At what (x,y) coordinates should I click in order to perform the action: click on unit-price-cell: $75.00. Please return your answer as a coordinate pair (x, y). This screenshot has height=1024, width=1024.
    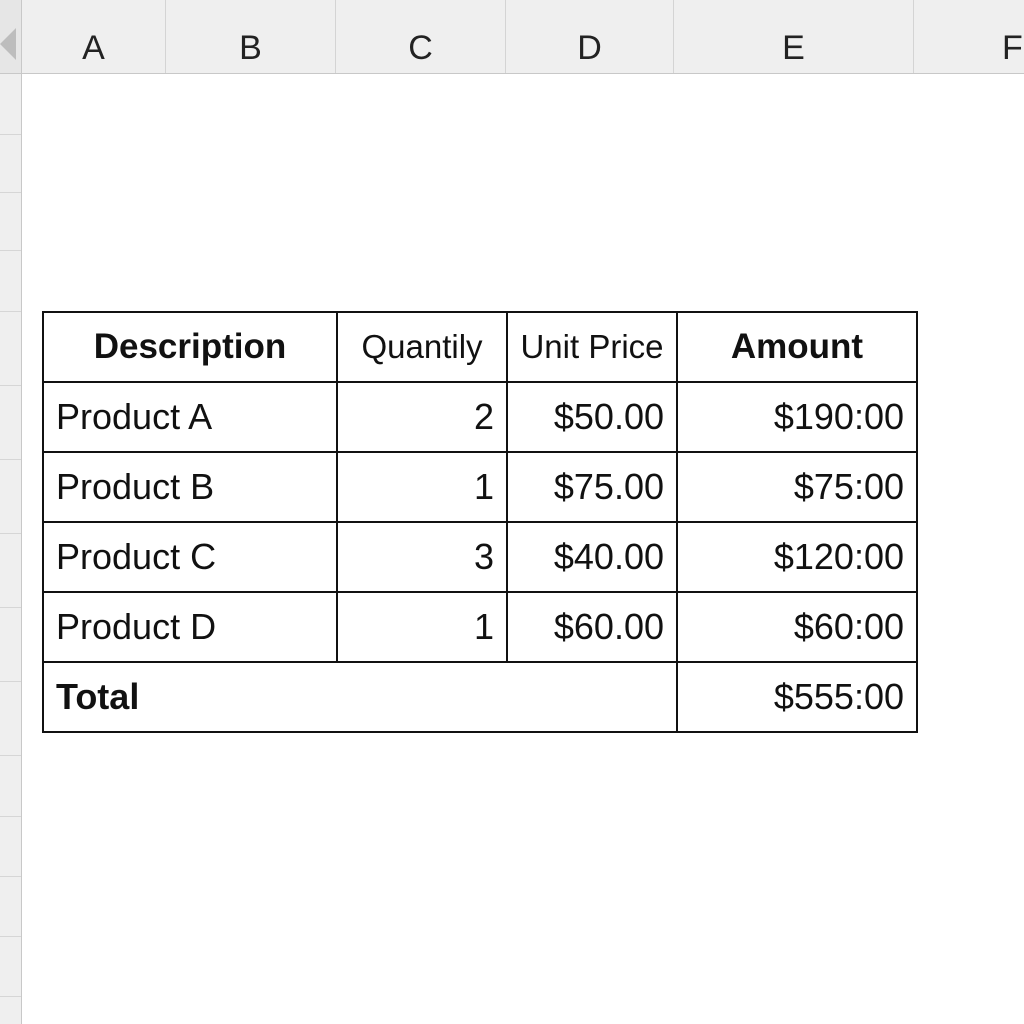
    Looking at the image, I should click on (592, 487).